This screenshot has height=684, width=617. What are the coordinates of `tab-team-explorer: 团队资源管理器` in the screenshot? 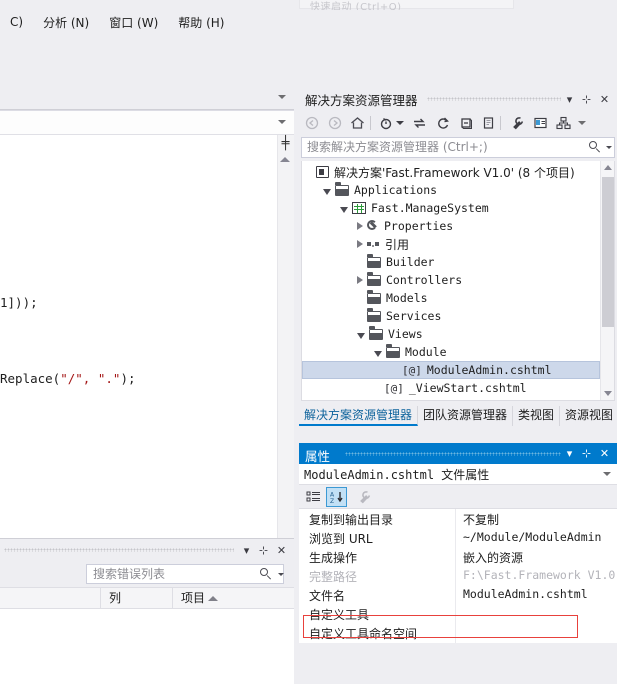 It's located at (466, 416).